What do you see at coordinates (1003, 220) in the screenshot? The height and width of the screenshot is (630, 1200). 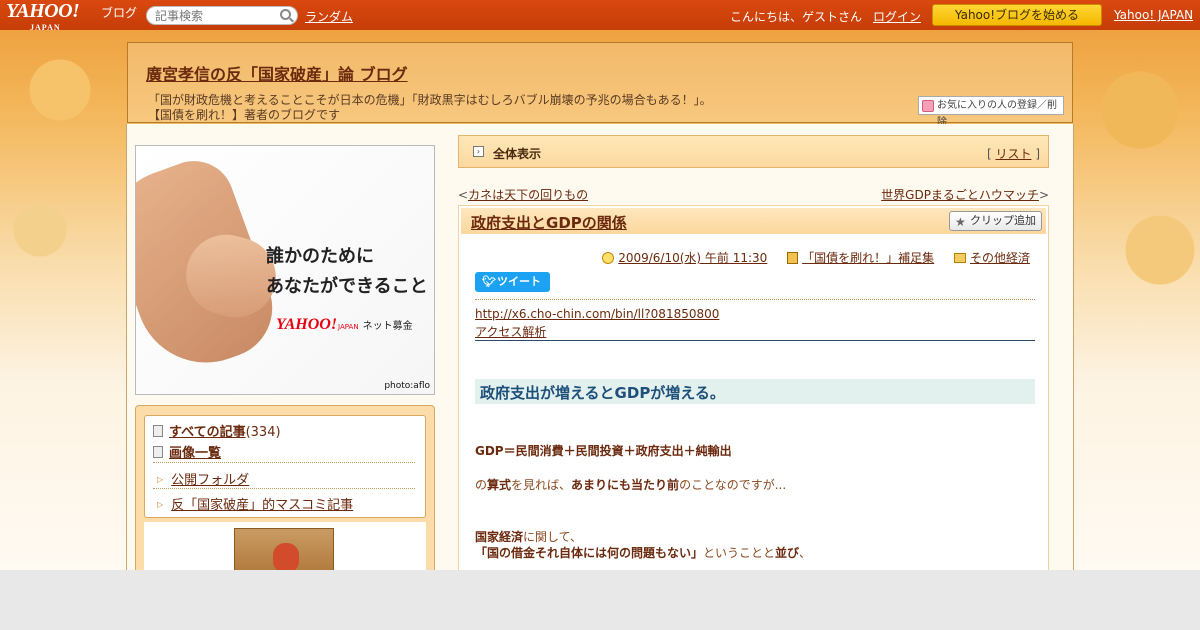 I see `clip-button-label: クリップ追加` at bounding box center [1003, 220].